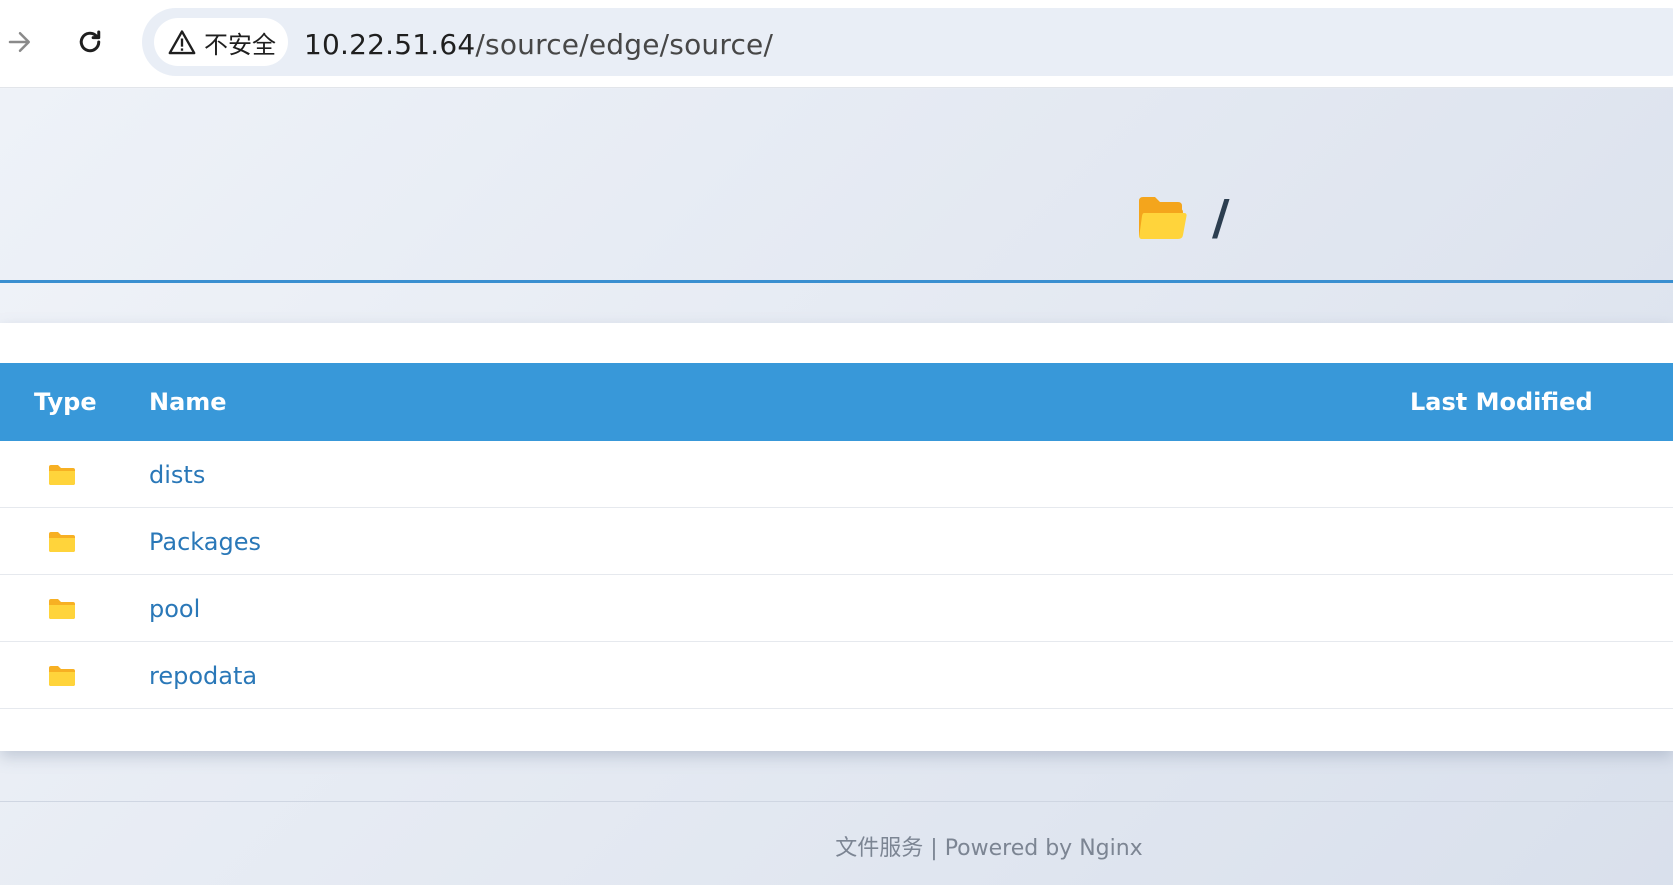  Describe the element at coordinates (836, 541) in the screenshot. I see `table-row: Packages` at that location.